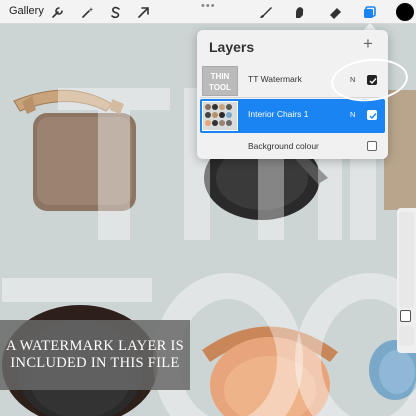 This screenshot has height=416, width=416. What do you see at coordinates (57, 12) in the screenshot?
I see `wrench-icon` at bounding box center [57, 12].